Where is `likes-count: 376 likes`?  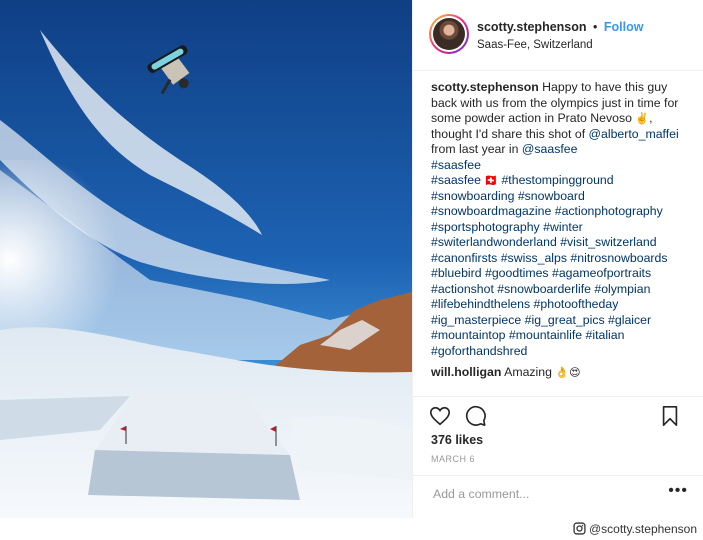 likes-count: 376 likes is located at coordinates (457, 440).